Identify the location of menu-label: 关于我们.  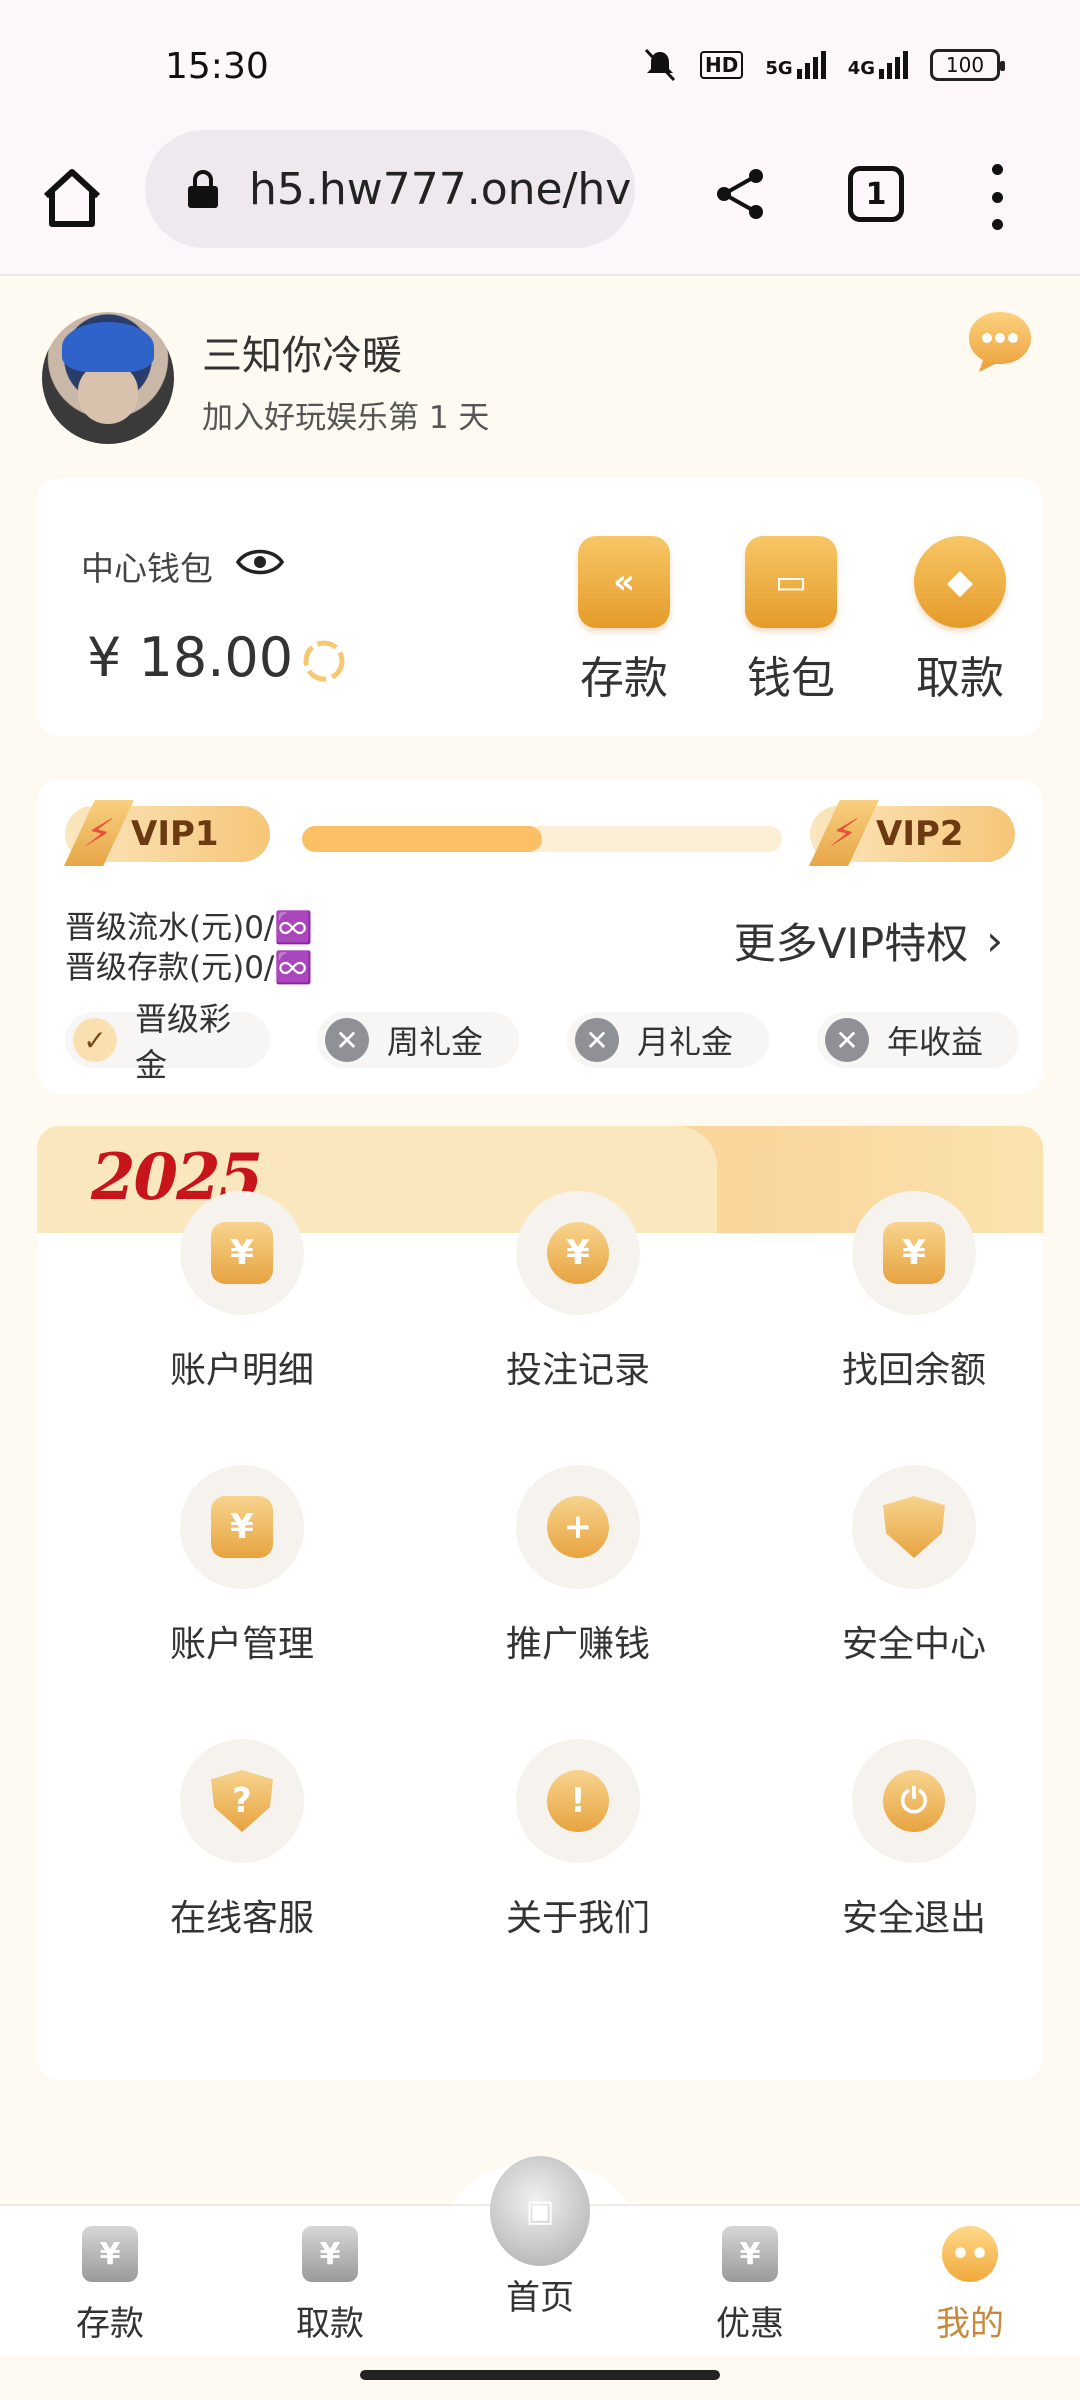
(577, 1918).